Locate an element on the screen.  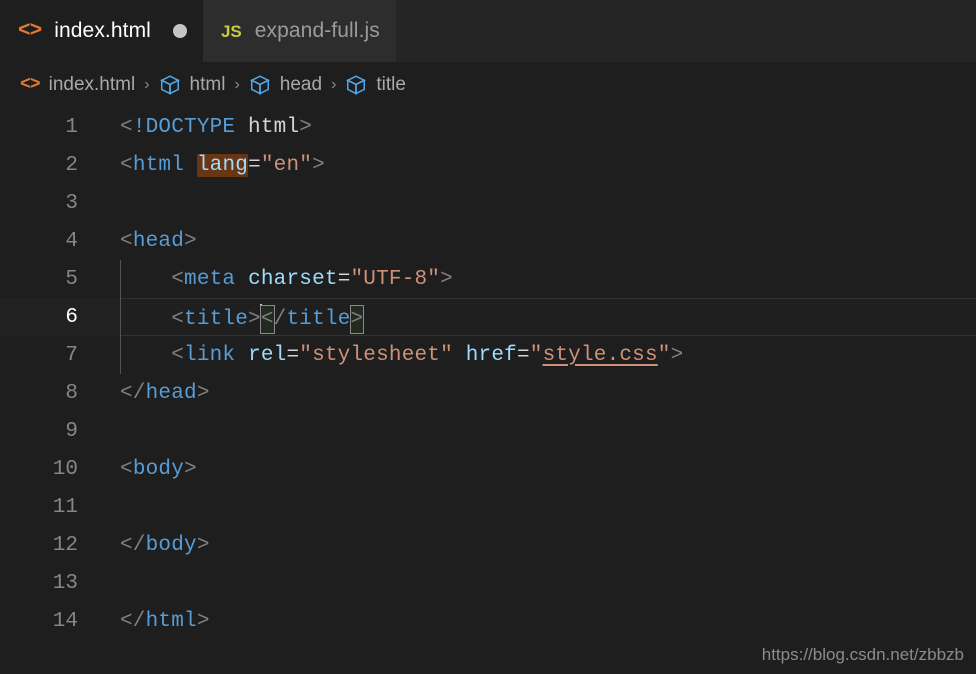
tab-bar-empty-space is located at coordinates (685, 31).